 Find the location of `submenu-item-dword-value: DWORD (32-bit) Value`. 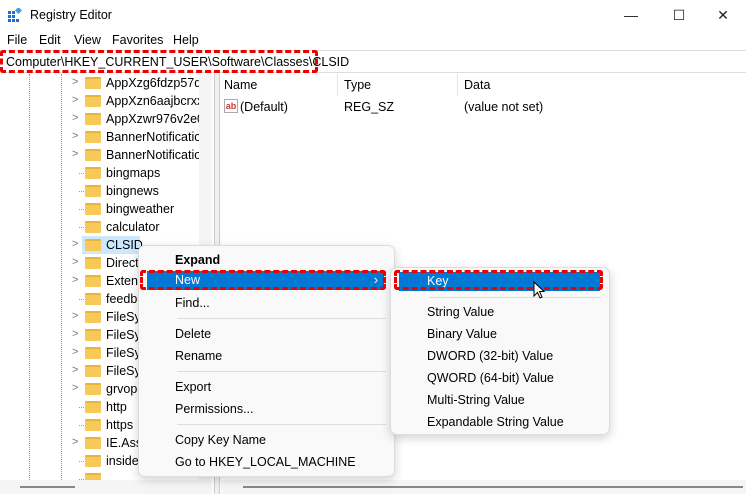

submenu-item-dword-value: DWORD (32-bit) Value is located at coordinates (500, 356).